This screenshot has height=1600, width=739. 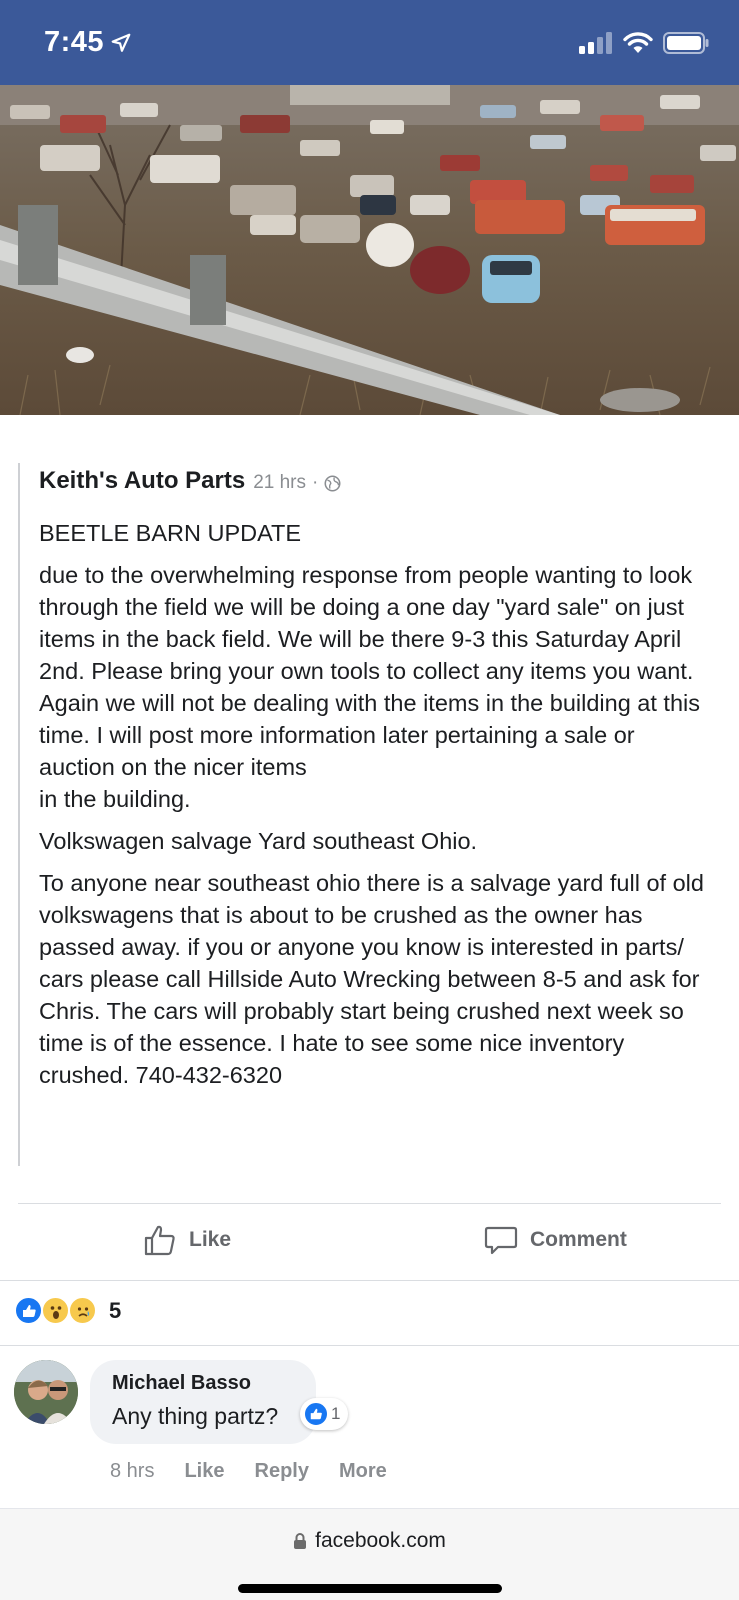 I want to click on home-indicator, so click(x=370, y=1588).